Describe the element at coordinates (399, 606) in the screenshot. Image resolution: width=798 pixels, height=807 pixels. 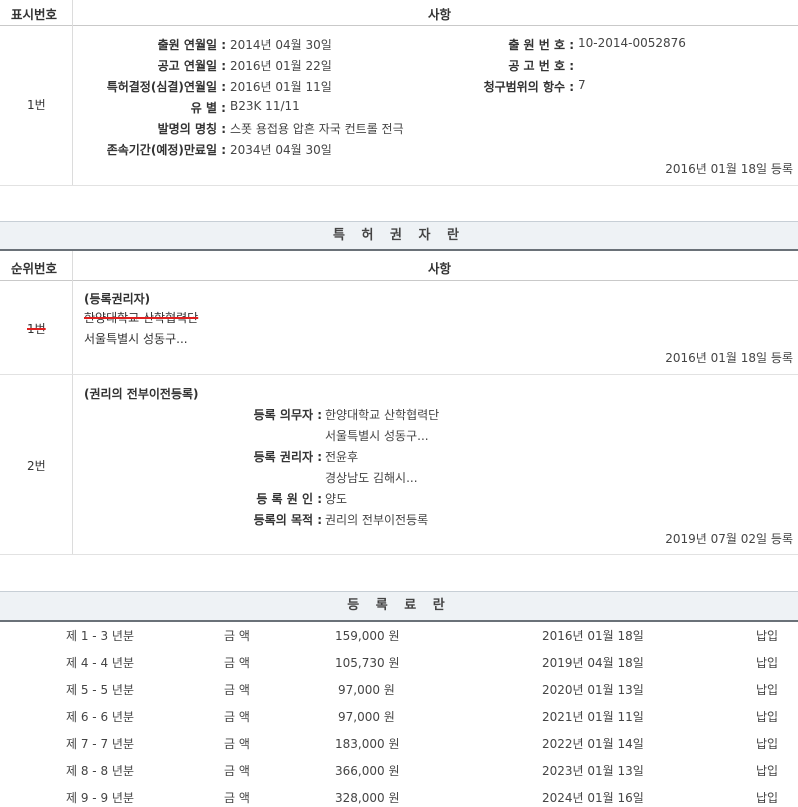
I see `fees-section-title: 등 록 료 란` at that location.